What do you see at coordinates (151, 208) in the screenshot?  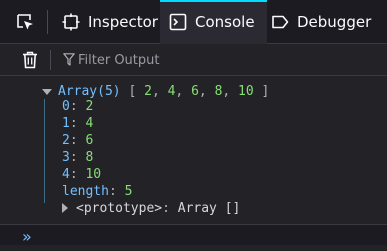 I see `prototype-row: <prototype>: Array []` at bounding box center [151, 208].